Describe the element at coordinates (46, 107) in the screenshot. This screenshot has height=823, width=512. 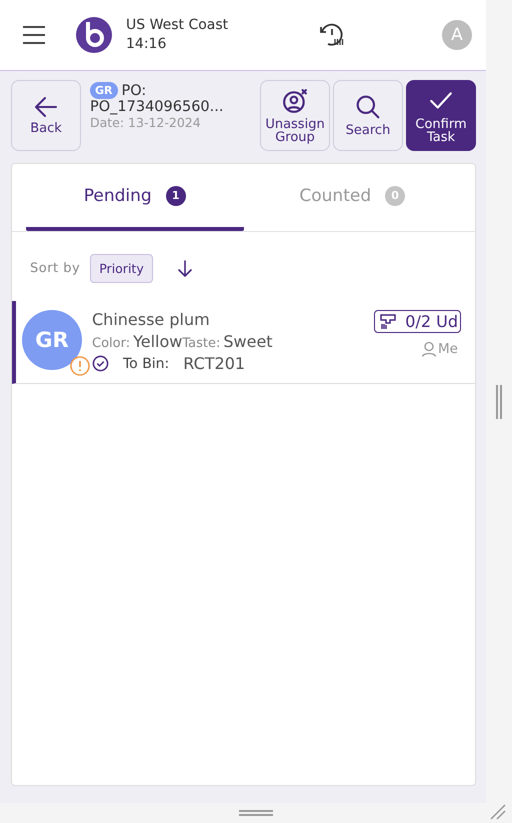
I see `back-arrow-icon` at that location.